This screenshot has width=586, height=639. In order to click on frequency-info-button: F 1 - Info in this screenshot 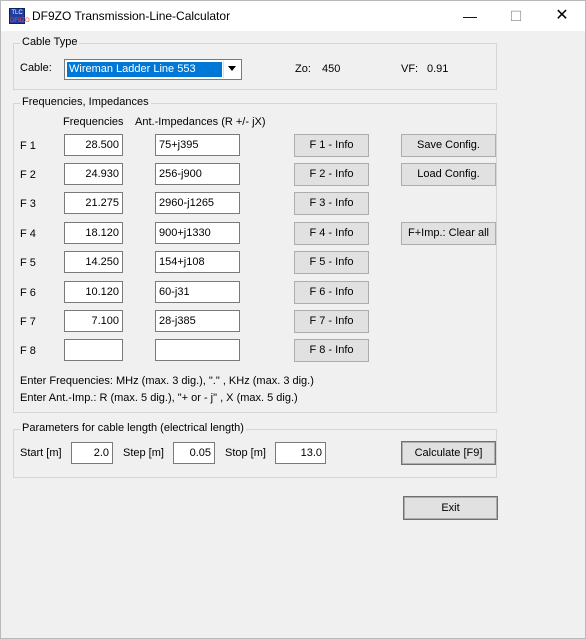, I will do `click(331, 145)`.